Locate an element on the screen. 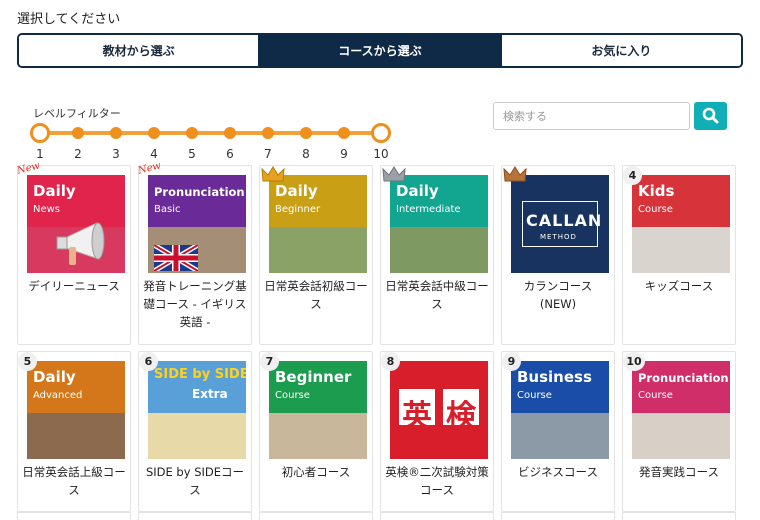 This screenshot has height=520, width=760. thumbnail-subtitle: METHOD is located at coordinates (558, 237).